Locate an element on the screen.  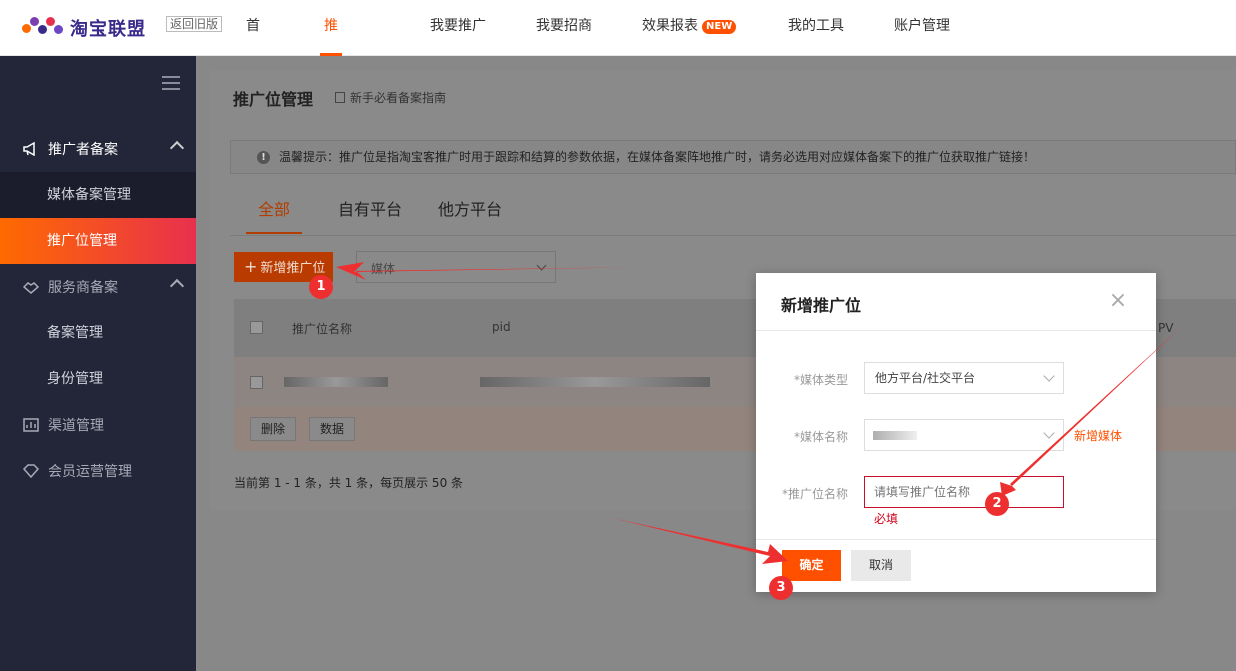
sidebar-group-member: 会员运营管理 is located at coordinates (98, 471).